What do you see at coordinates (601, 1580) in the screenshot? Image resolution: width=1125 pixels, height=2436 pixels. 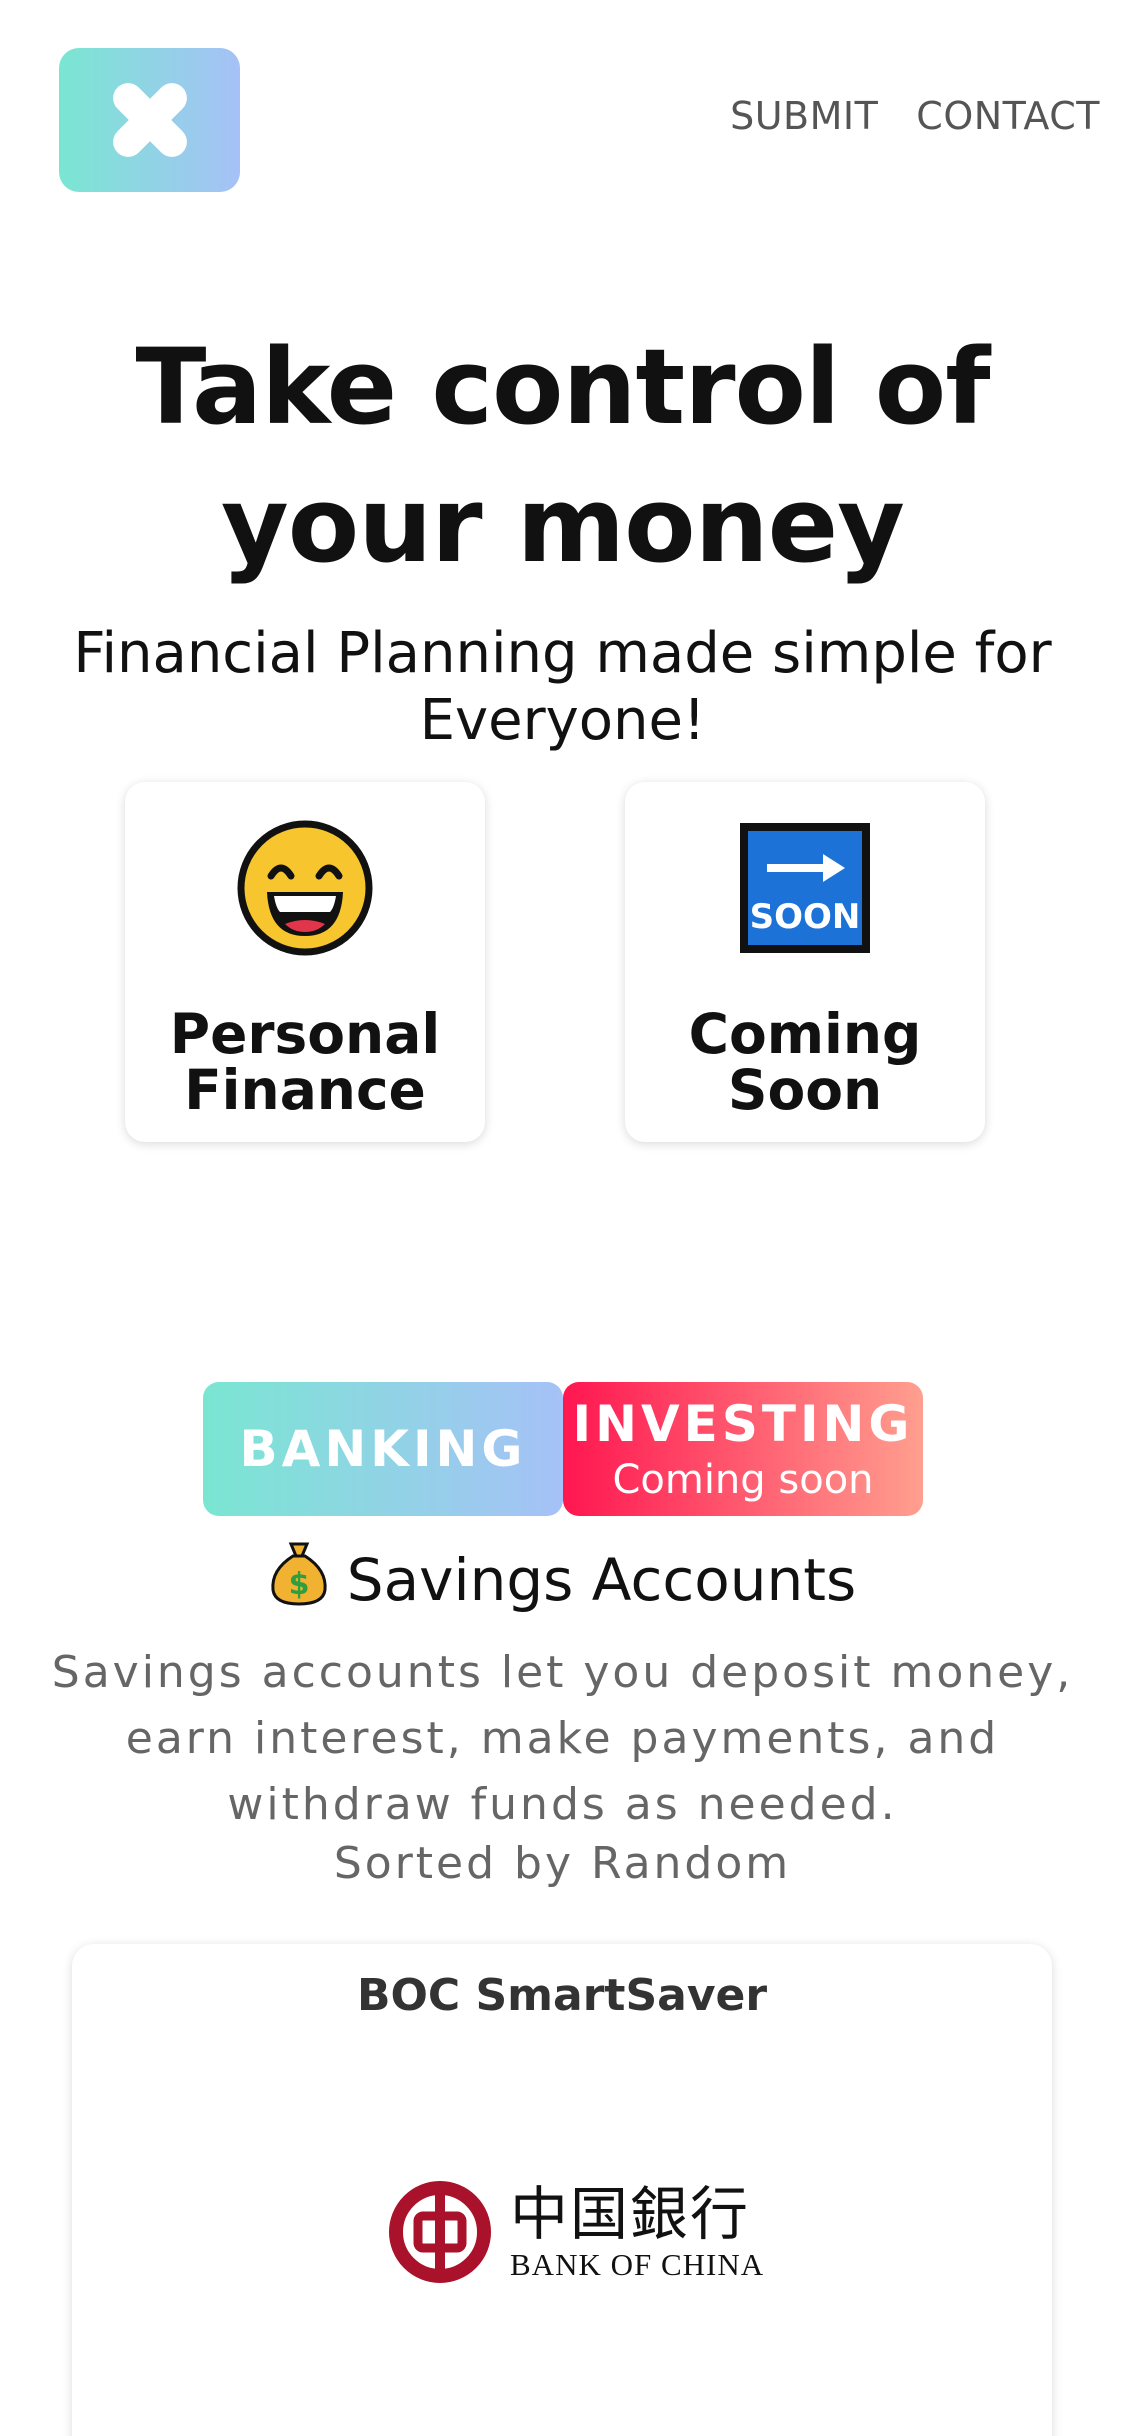 I see `section-title-text: Savings Accounts` at bounding box center [601, 1580].